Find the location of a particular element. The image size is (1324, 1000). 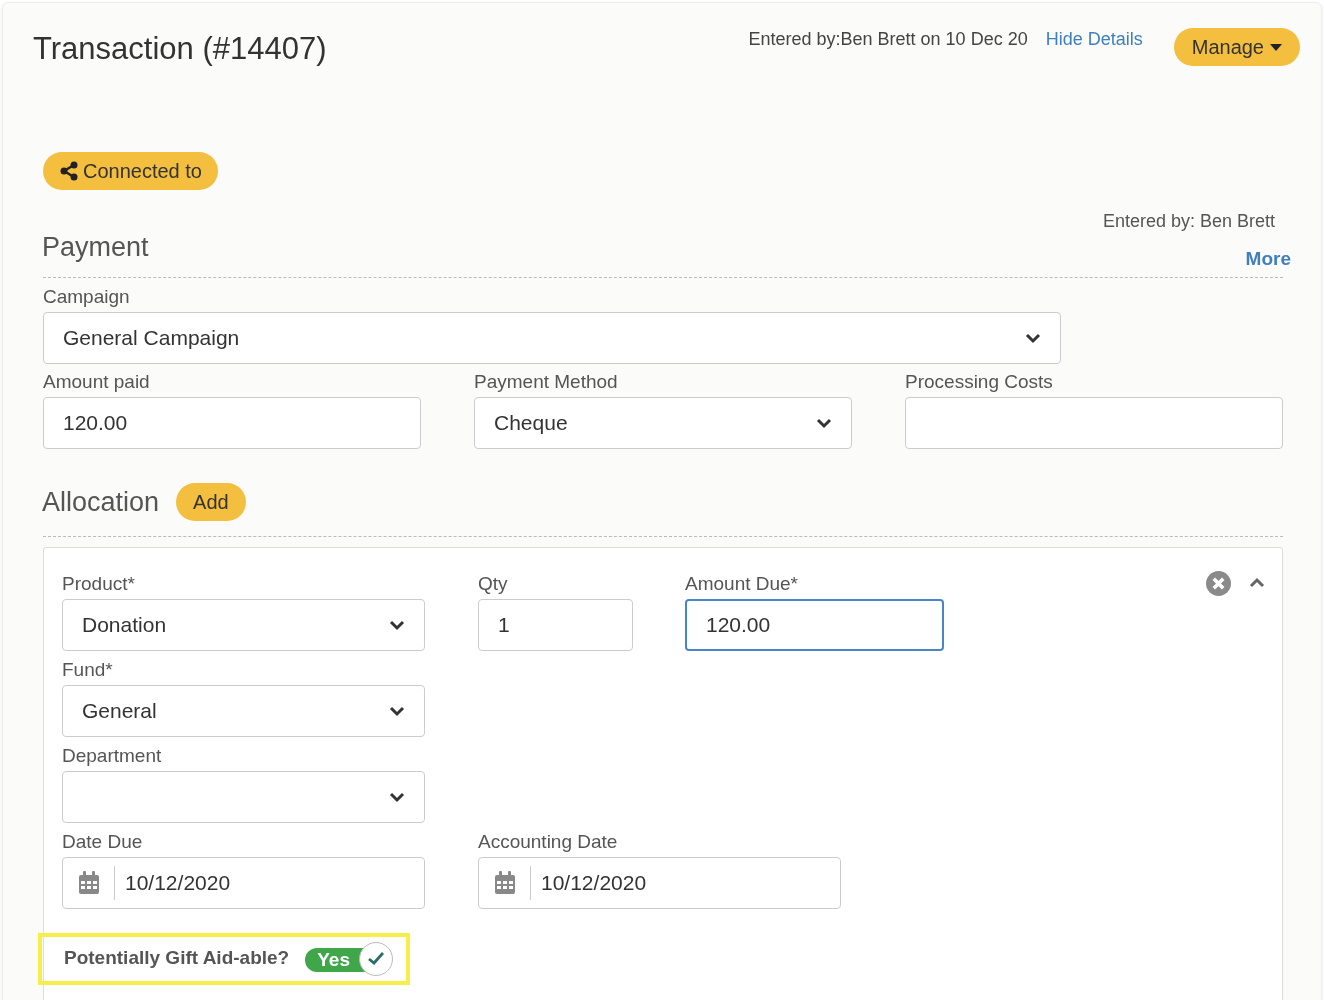

share-icon is located at coordinates (69, 171).